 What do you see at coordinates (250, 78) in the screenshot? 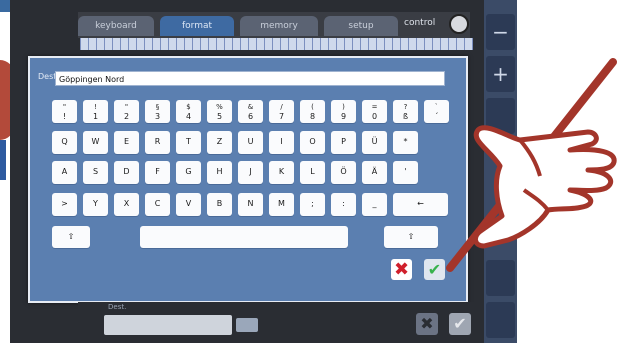
I see `destination-input: Göppingen Nord` at bounding box center [250, 78].